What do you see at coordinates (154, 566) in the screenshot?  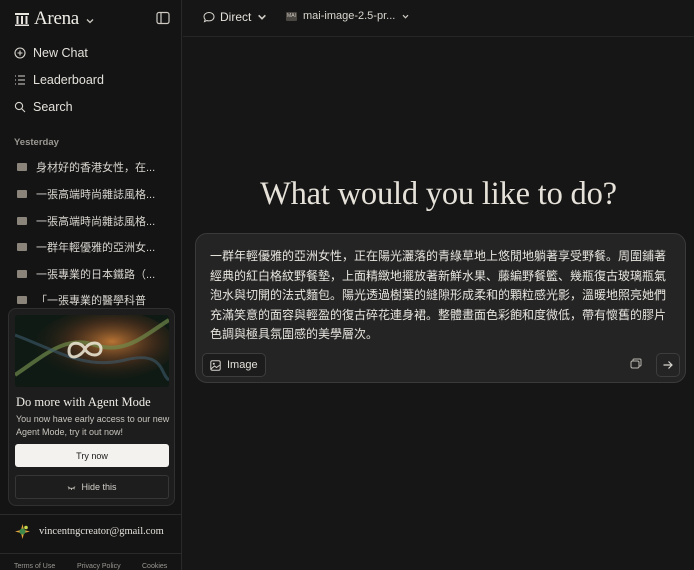 I see `cookies-link: Cookies` at bounding box center [154, 566].